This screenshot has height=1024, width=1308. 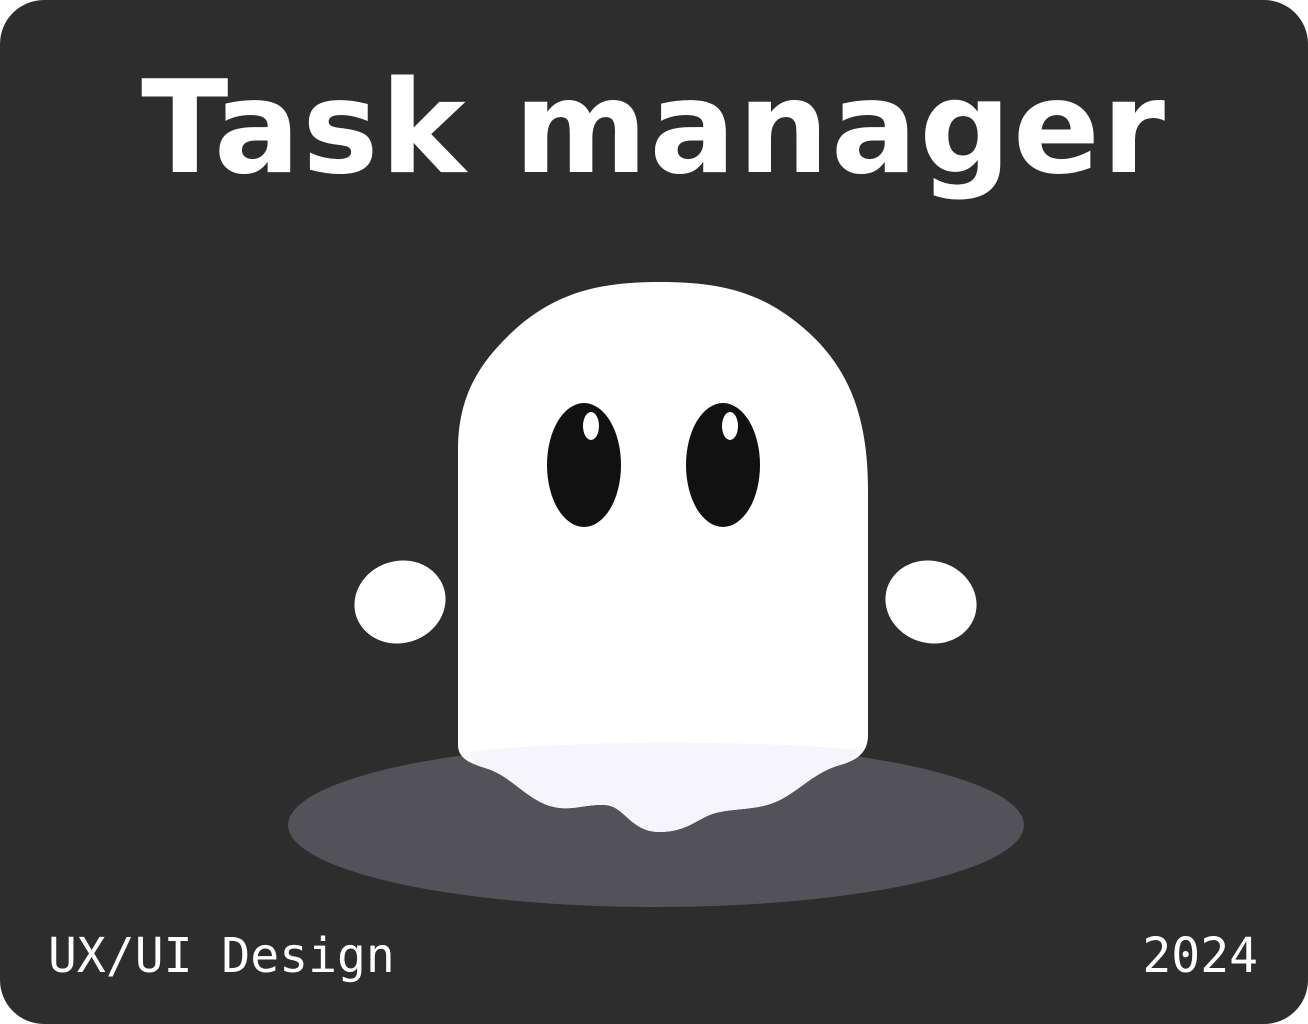 What do you see at coordinates (730, 426) in the screenshot?
I see `ghost-right-eye-highlight` at bounding box center [730, 426].